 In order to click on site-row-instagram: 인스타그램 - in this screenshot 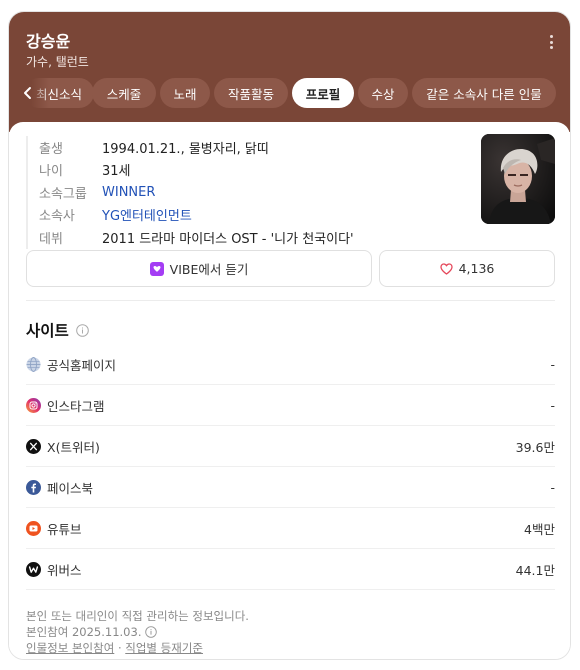, I will do `click(290, 406)`.